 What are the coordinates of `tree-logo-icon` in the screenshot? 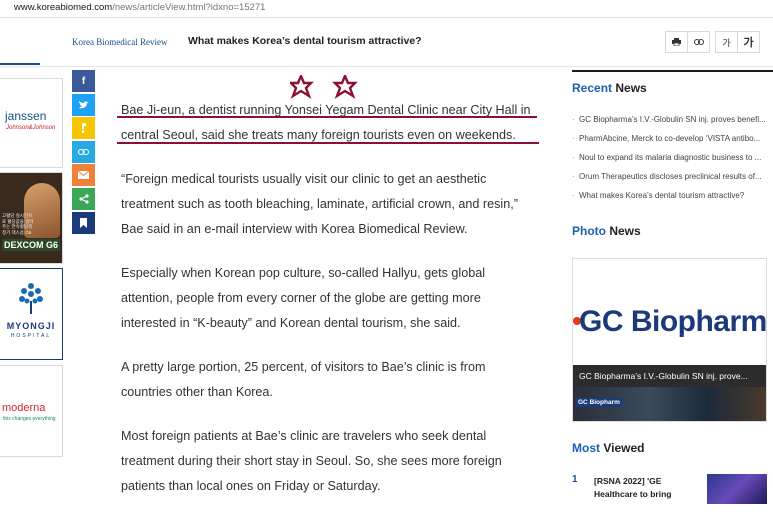 It's located at (31, 298).